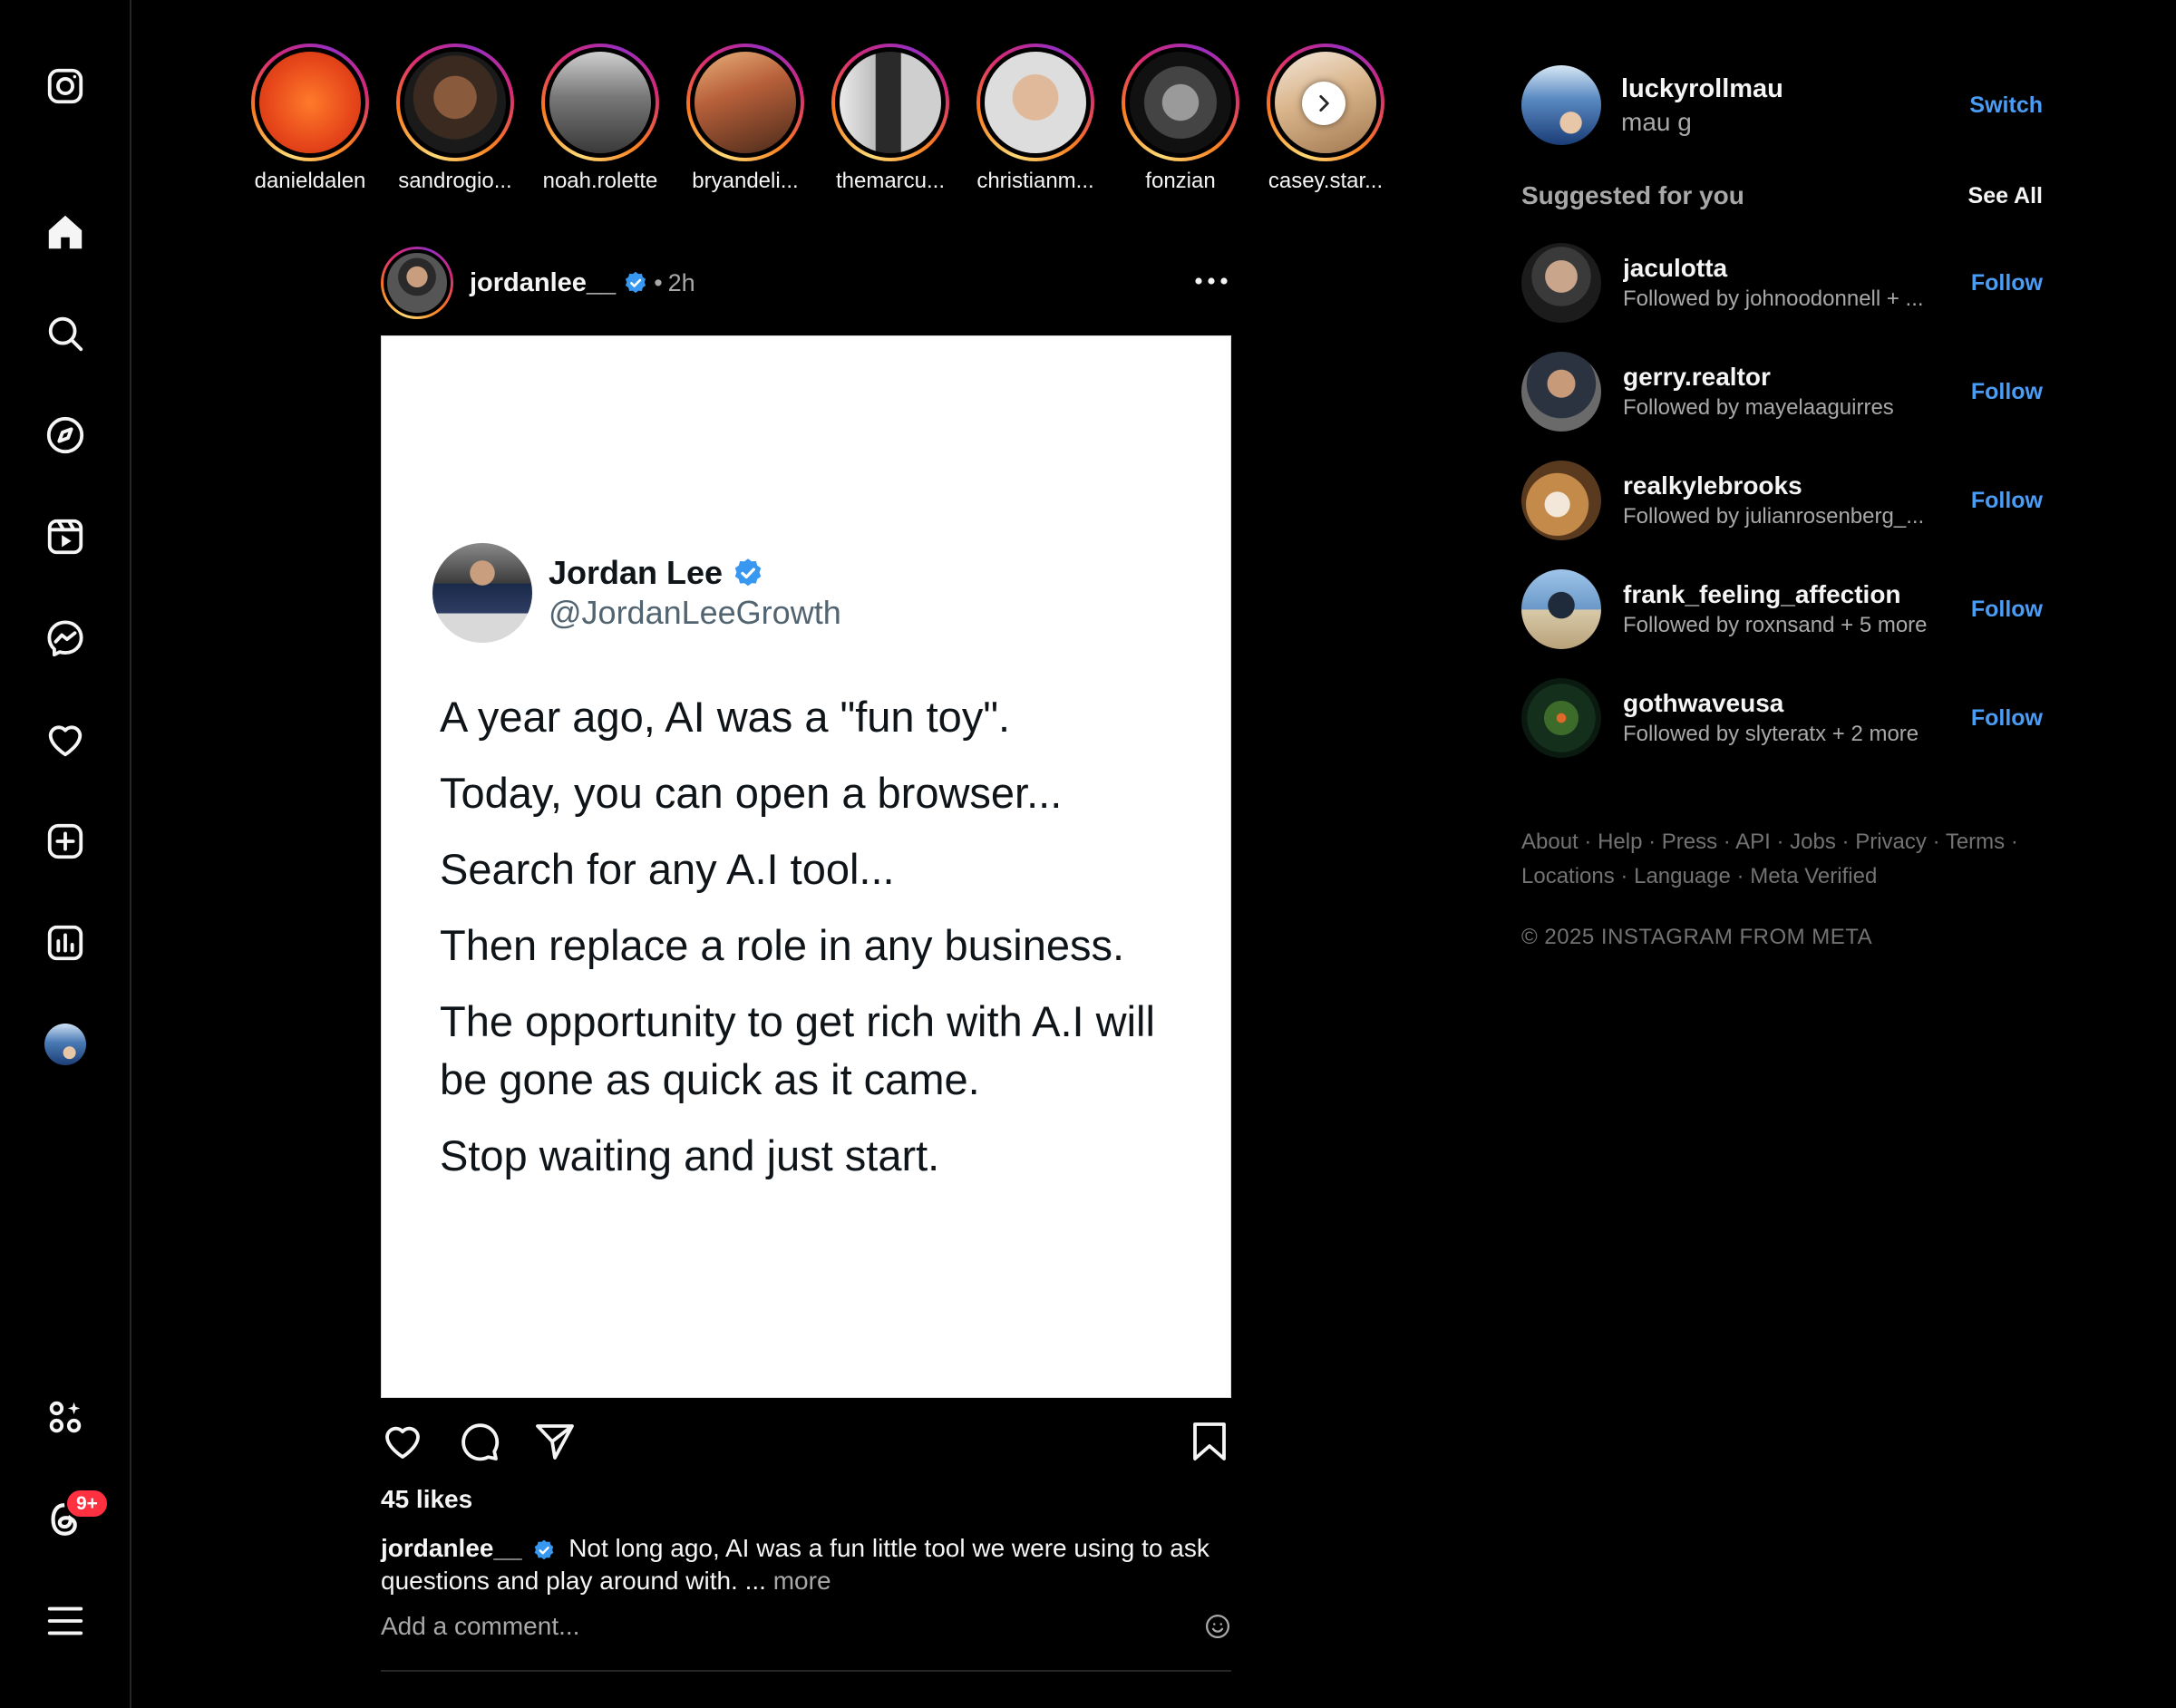 This screenshot has height=1708, width=2176. Describe the element at coordinates (600, 119) in the screenshot. I see `story-item: noah.rolette` at that location.